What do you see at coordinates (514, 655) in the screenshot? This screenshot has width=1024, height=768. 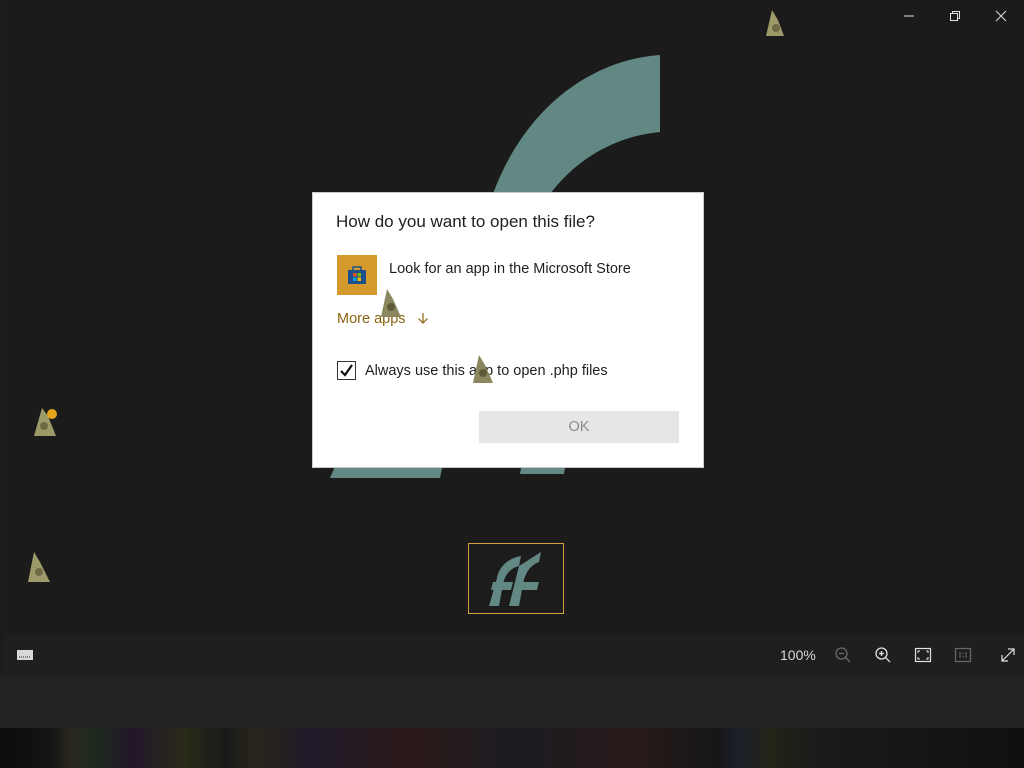 I see `viewer-toolbar: 100%` at bounding box center [514, 655].